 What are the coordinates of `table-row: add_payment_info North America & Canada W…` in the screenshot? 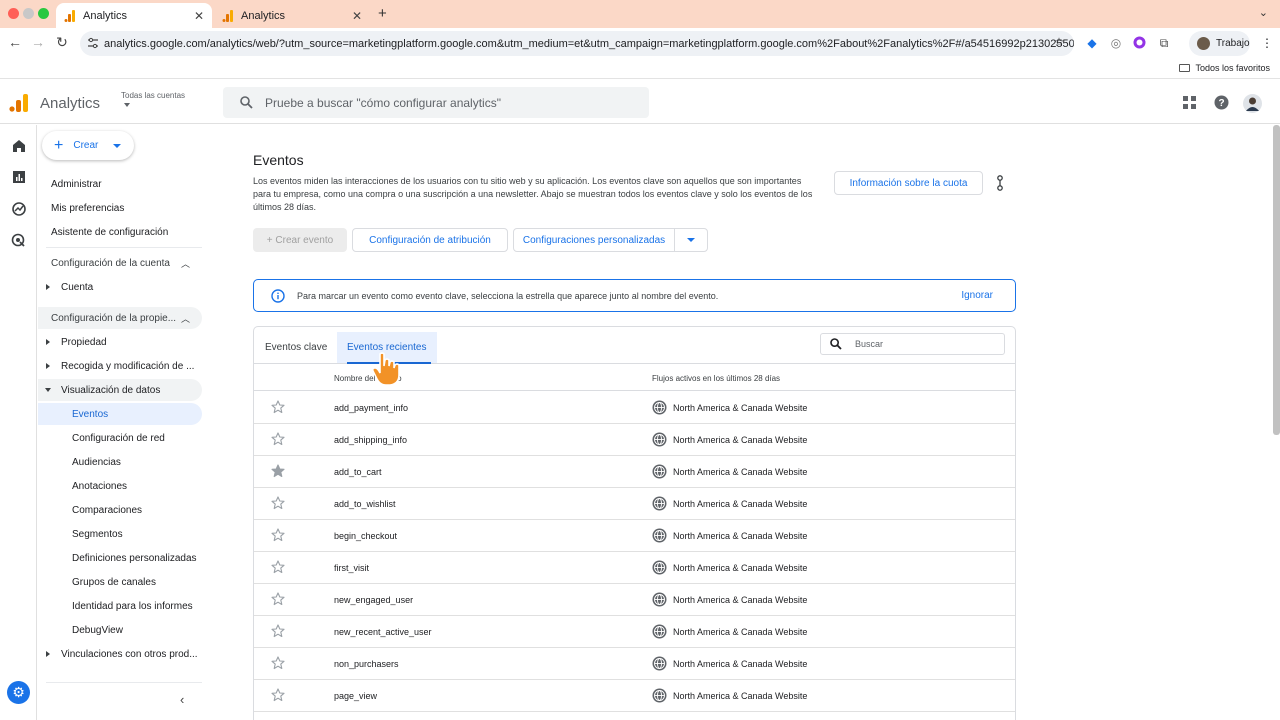 It's located at (634, 408).